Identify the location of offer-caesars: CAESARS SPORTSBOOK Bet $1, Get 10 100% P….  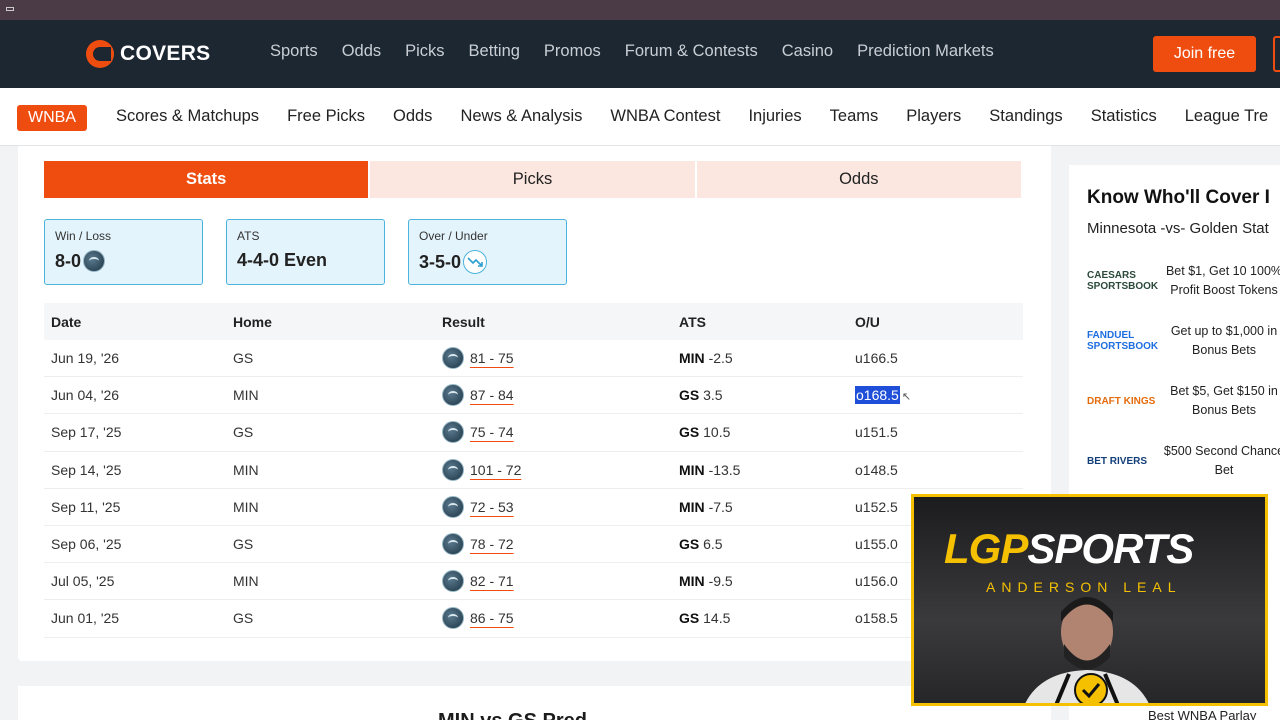
(1183, 281).